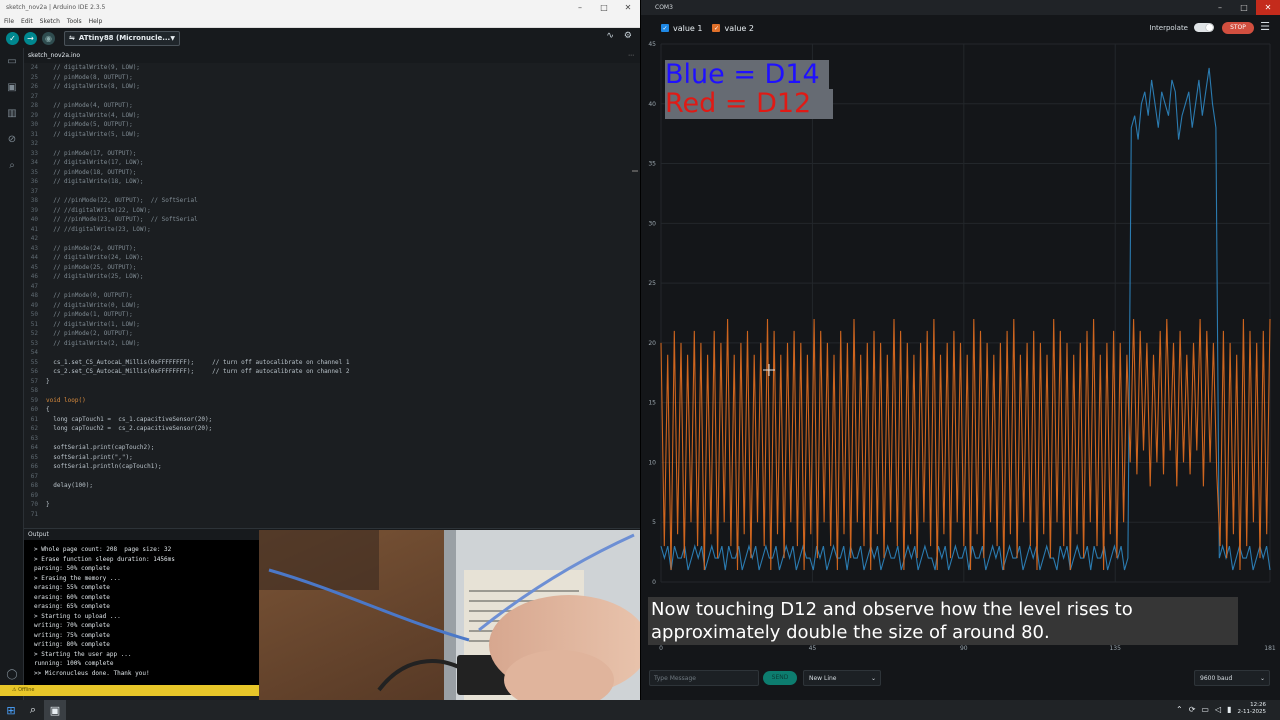  Describe the element at coordinates (1232, 678) in the screenshot. I see `baud-select: 9600 baud ⌄` at that location.